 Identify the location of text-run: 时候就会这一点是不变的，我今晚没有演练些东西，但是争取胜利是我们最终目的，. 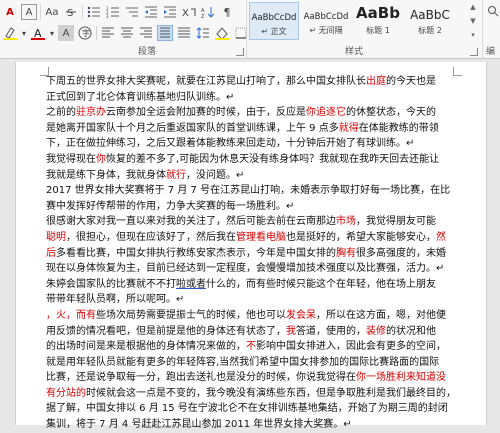
(271, 393).